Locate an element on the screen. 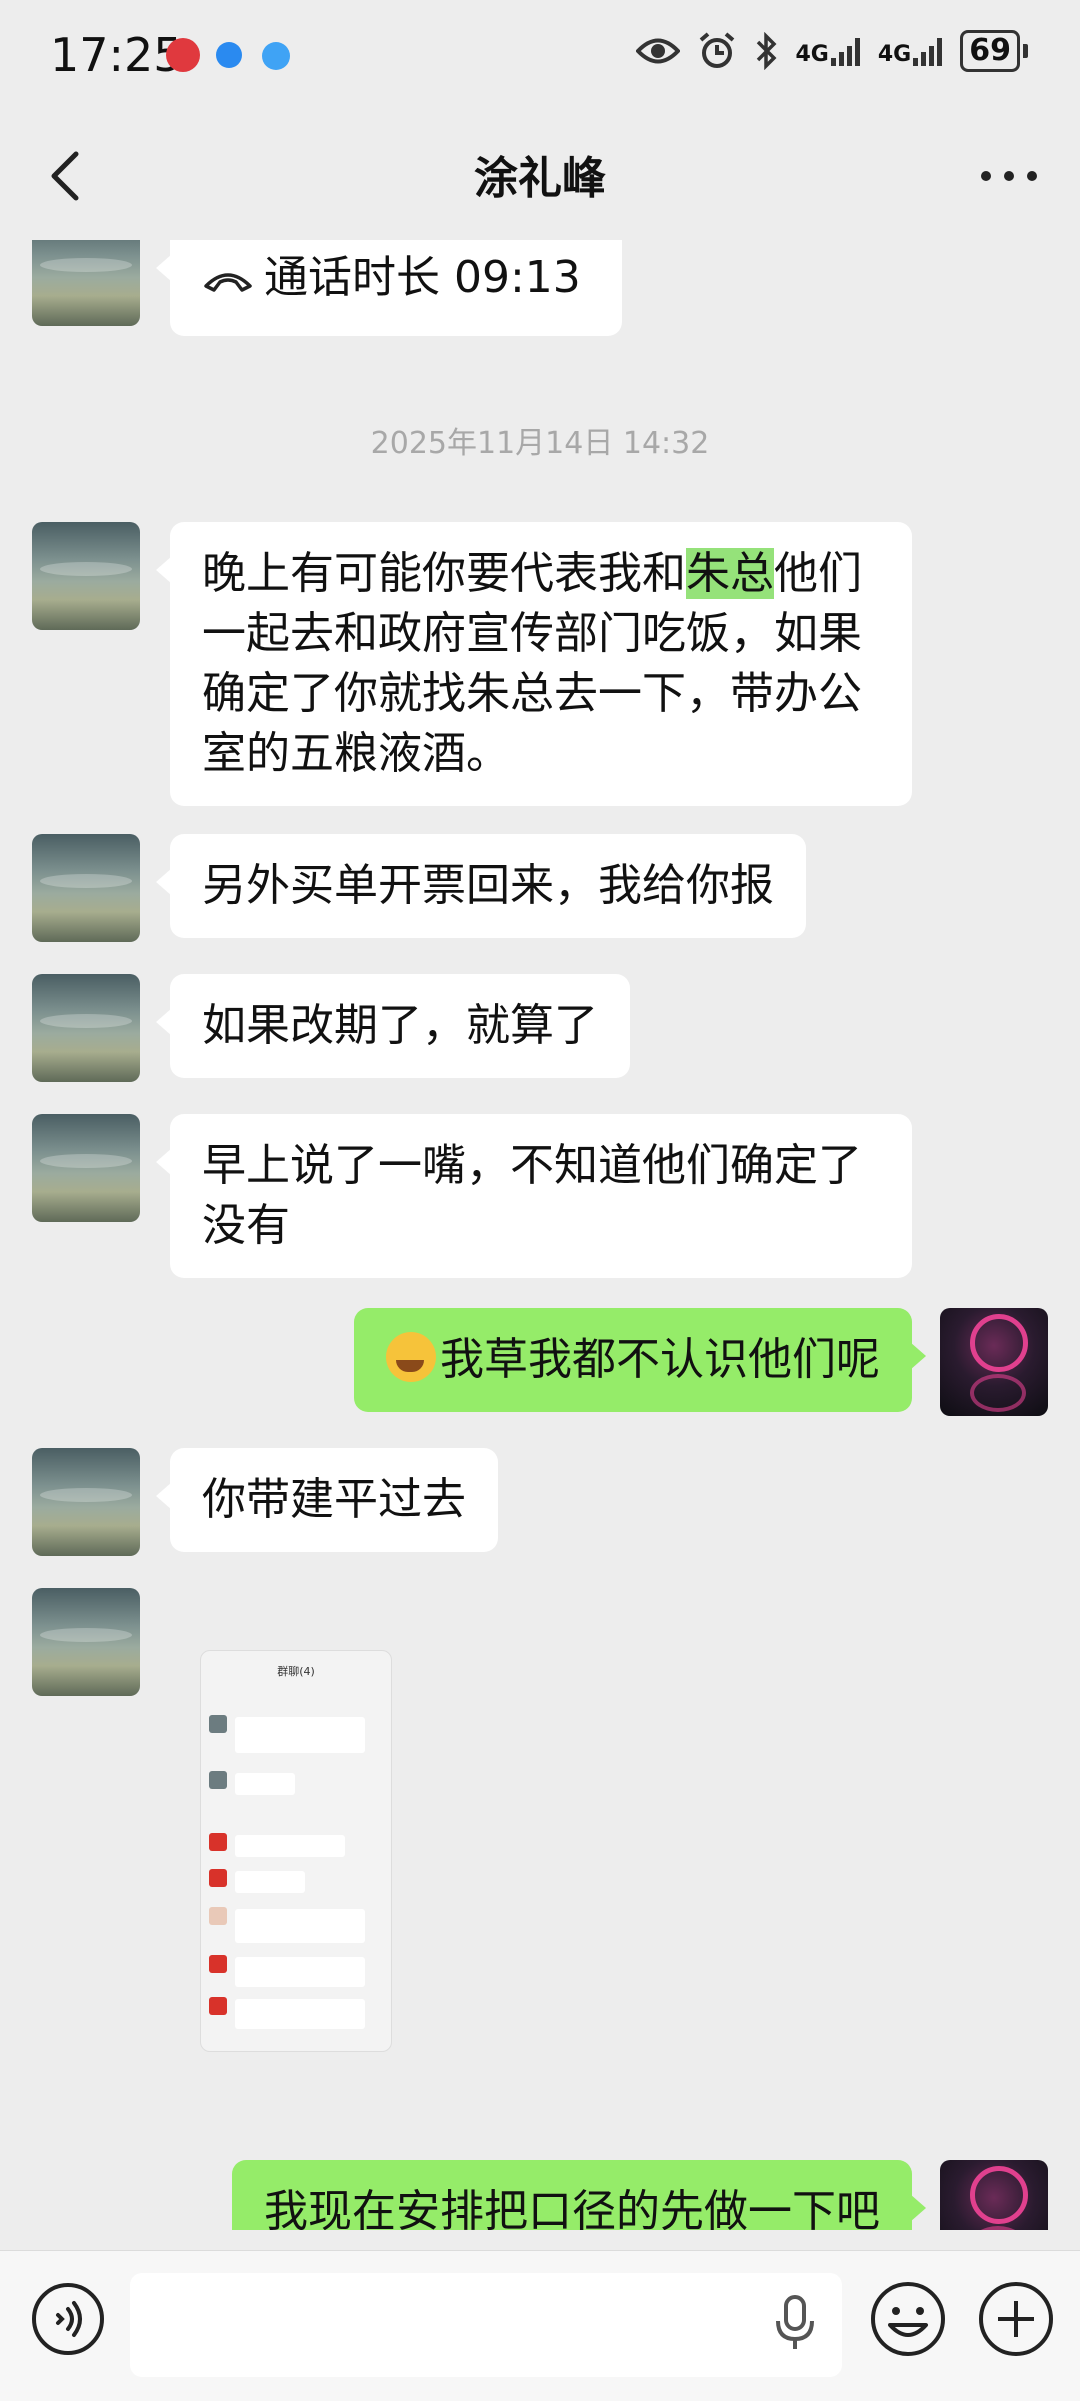 The height and width of the screenshot is (2401, 1080). message-line: 没有 is located at coordinates (246, 1225).